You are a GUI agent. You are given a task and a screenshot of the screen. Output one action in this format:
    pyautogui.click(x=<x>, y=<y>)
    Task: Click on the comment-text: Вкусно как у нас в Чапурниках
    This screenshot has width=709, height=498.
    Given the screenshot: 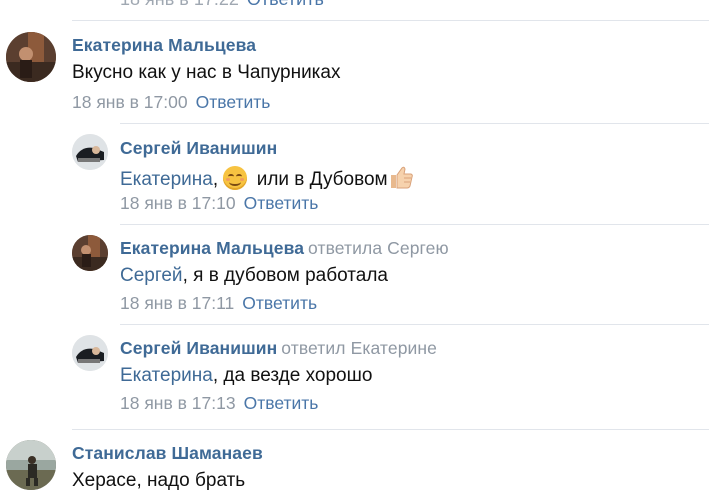 What is the action you would take?
    pyautogui.click(x=206, y=72)
    